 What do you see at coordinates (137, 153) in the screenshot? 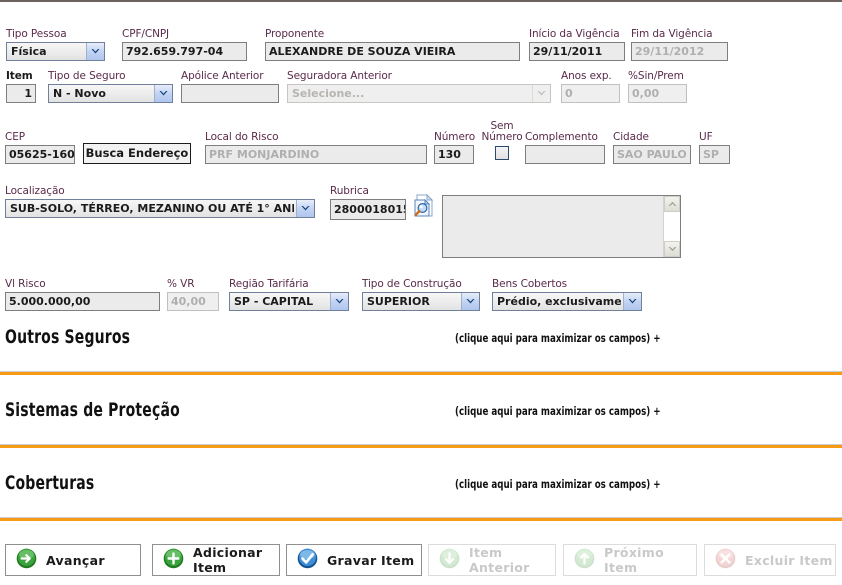
I see `busca-endereco-button: Busca Endereço` at bounding box center [137, 153].